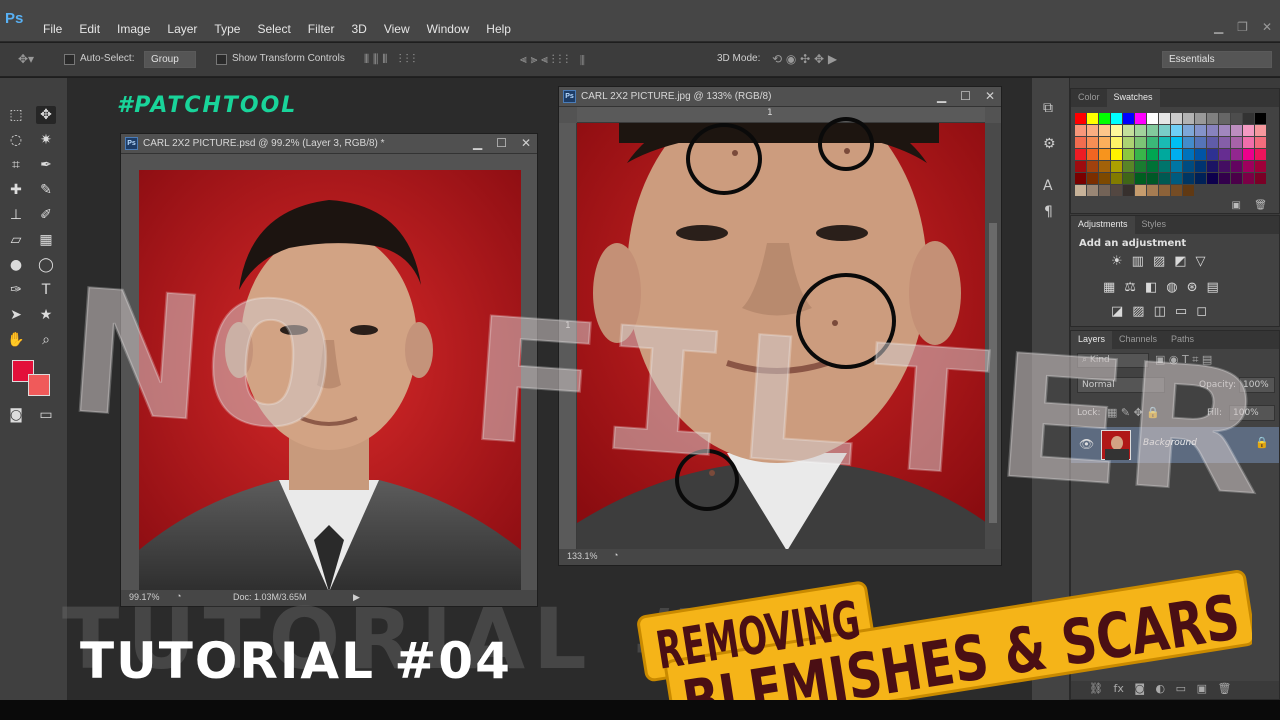  Describe the element at coordinates (1242, 27) in the screenshot. I see `restore-icon: ❐` at that location.